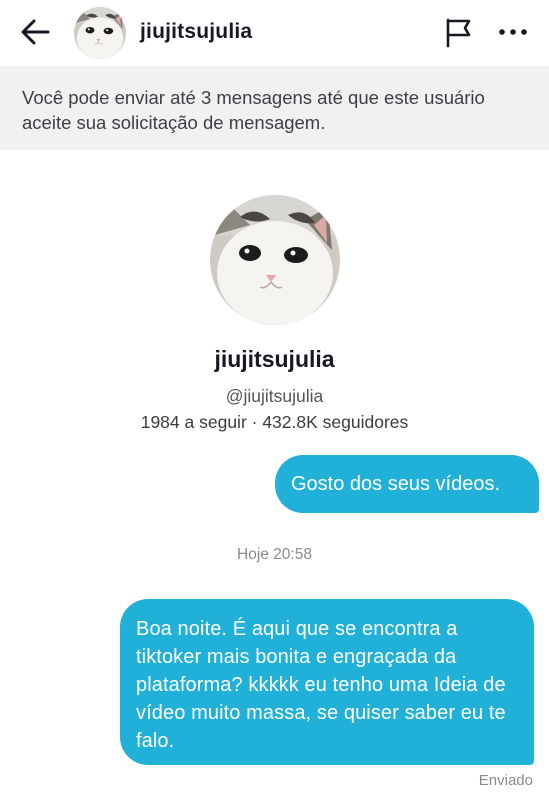 The image size is (549, 800). What do you see at coordinates (274, 422) in the screenshot?
I see `profile-stats: 1984 a seguir · 432.8K seguidores` at bounding box center [274, 422].